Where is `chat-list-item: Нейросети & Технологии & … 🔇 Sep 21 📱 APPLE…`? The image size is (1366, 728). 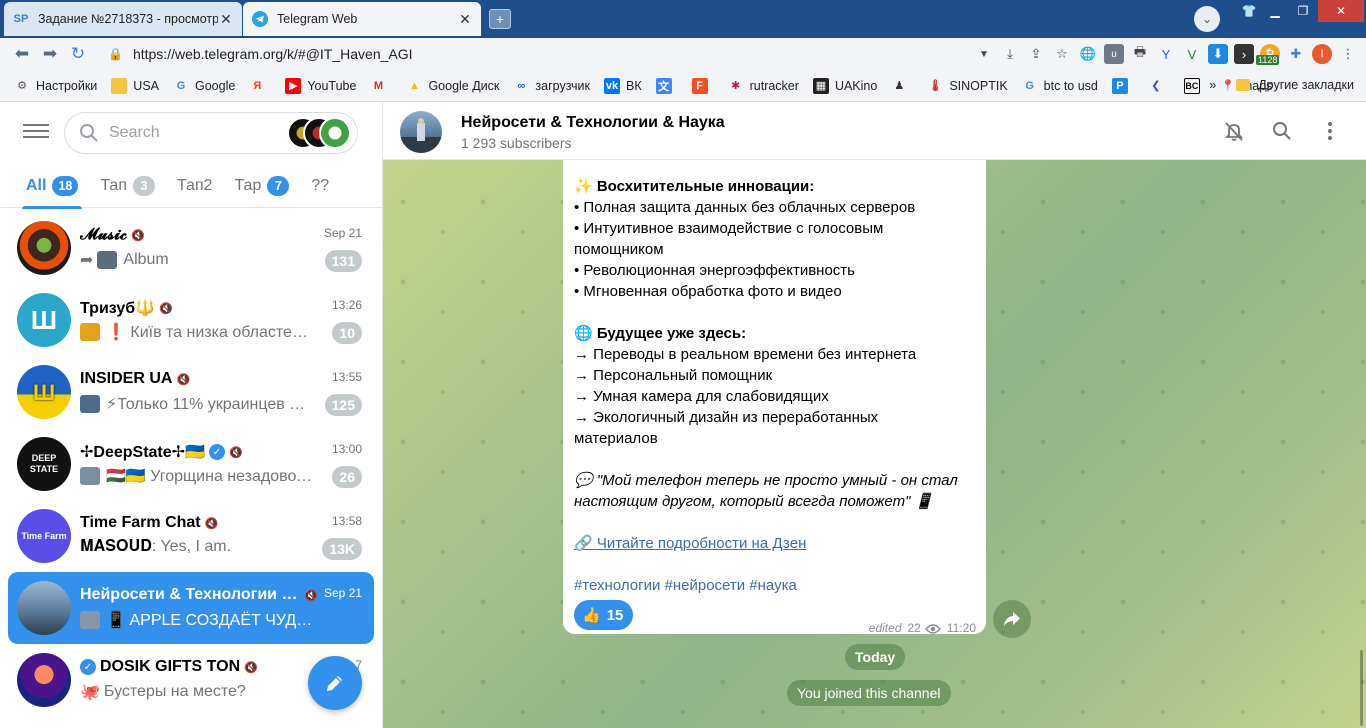
chat-list-item: Нейросети & Технологии & … 🔇 Sep 21 📱 APPLE… is located at coordinates (191, 608).